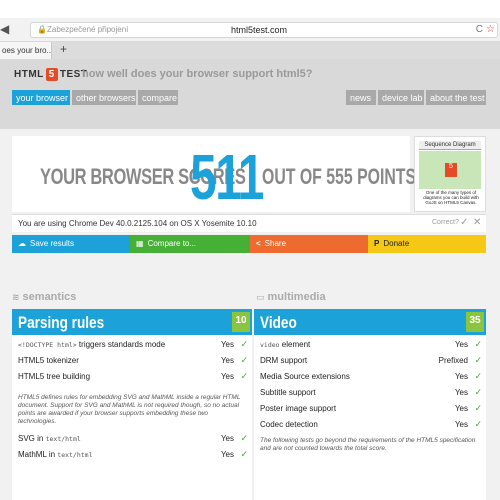  I want to click on section-semantics-title: ≋ semantics, so click(44, 297).